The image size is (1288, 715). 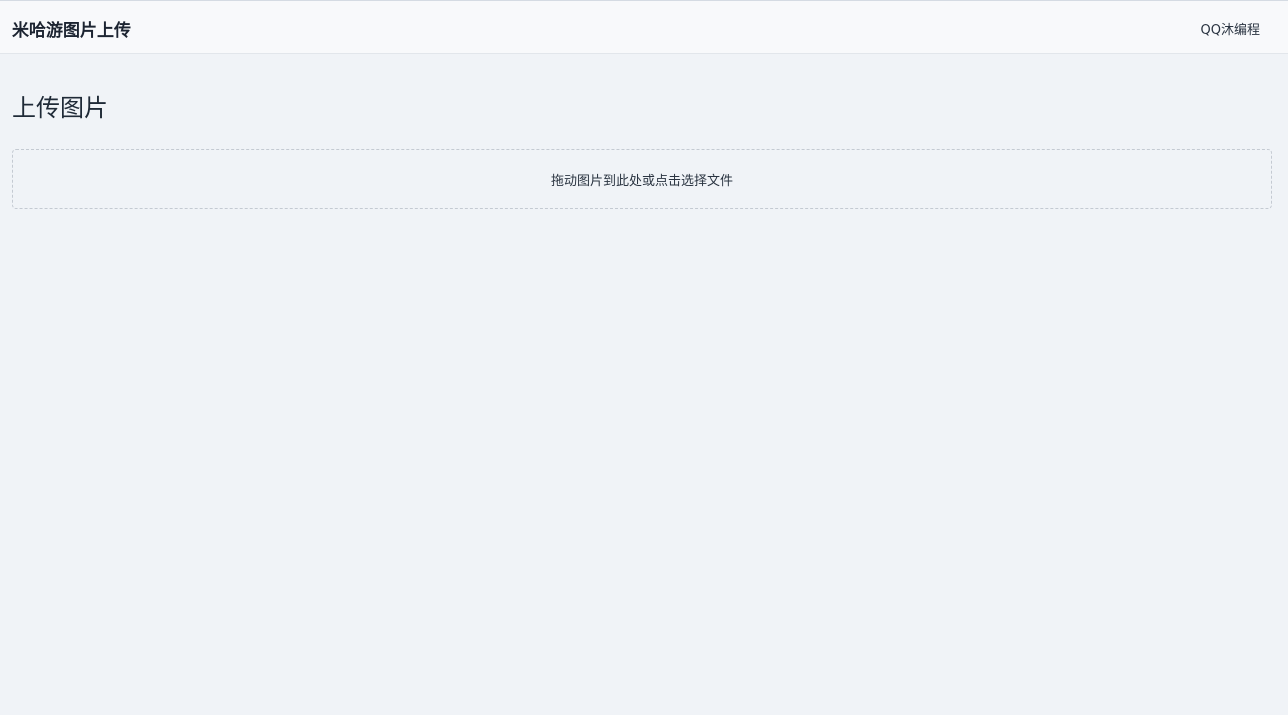 I want to click on page-title: 上传图片, so click(x=60, y=108).